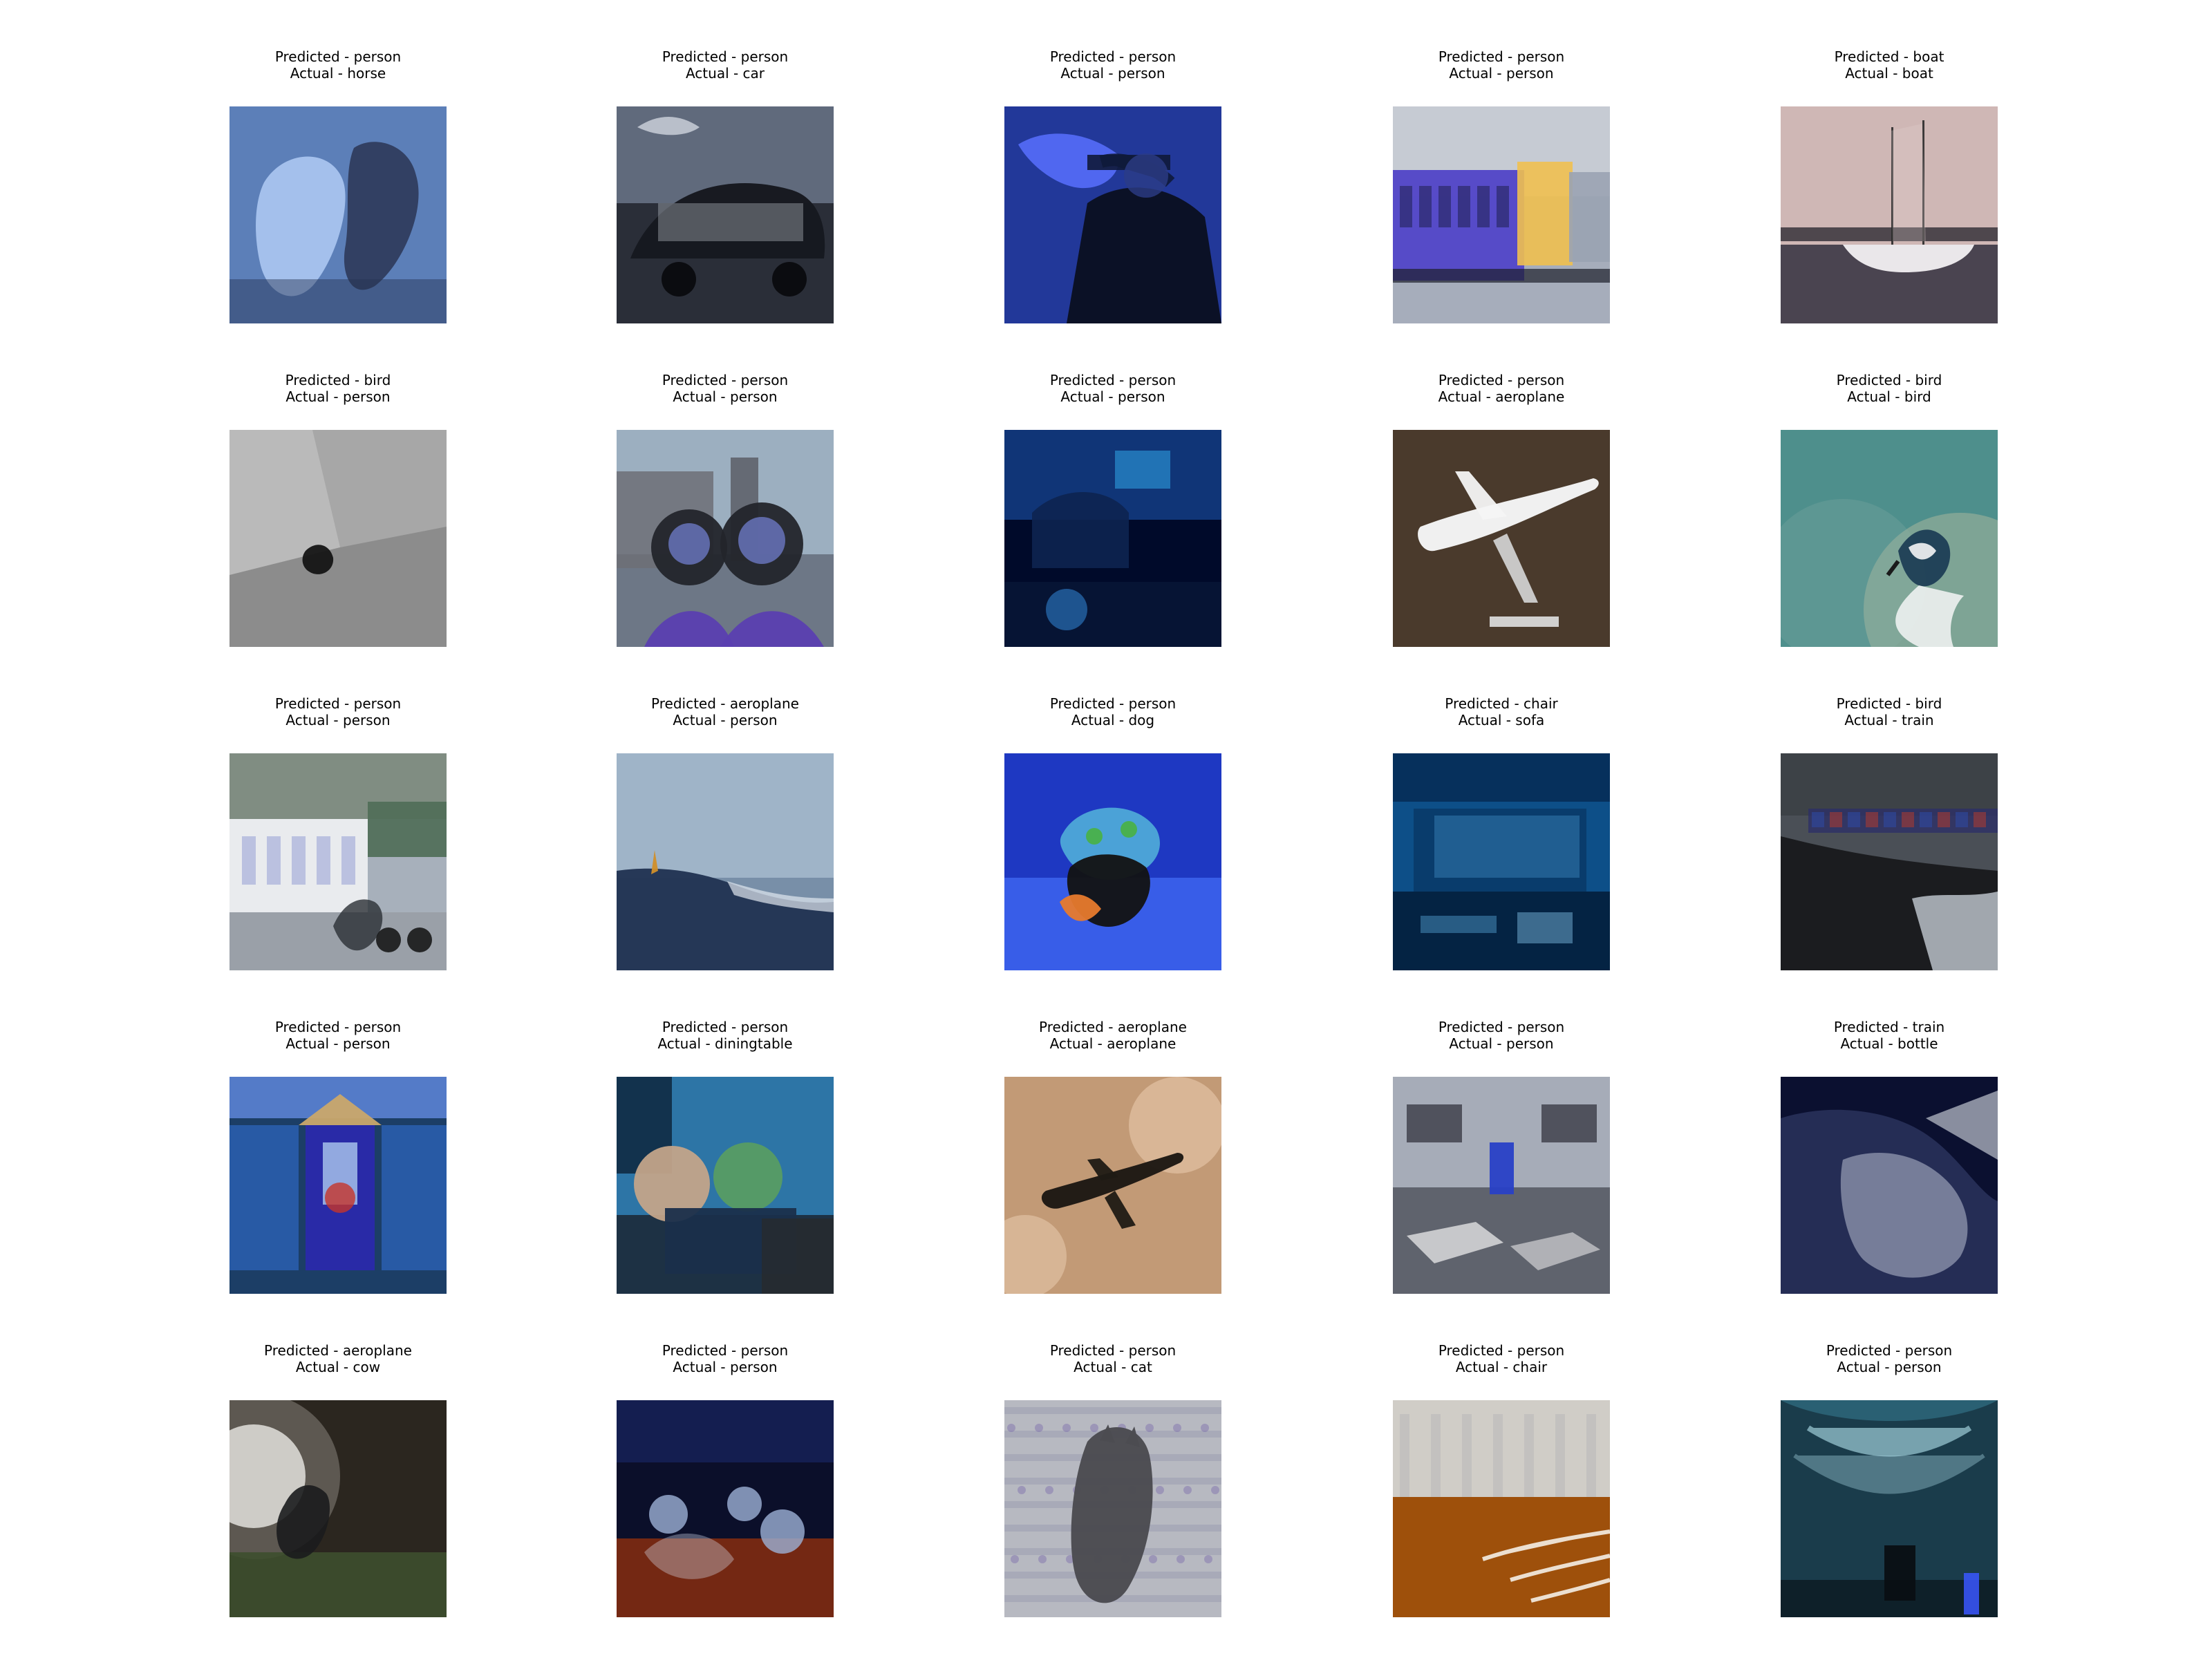 The height and width of the screenshot is (1667, 2212). I want to click on prediction-panel: Predicted - person Actual - car, so click(725, 210).